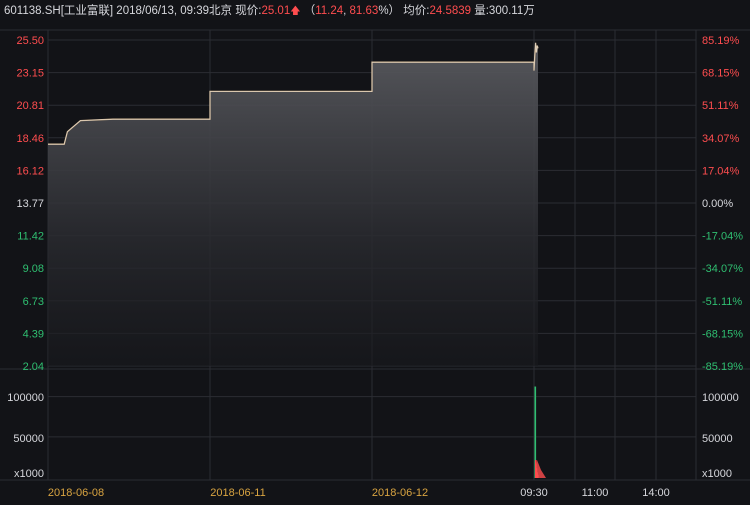  Describe the element at coordinates (722, 334) in the screenshot. I see `price-tick-right: -68.15%` at that location.